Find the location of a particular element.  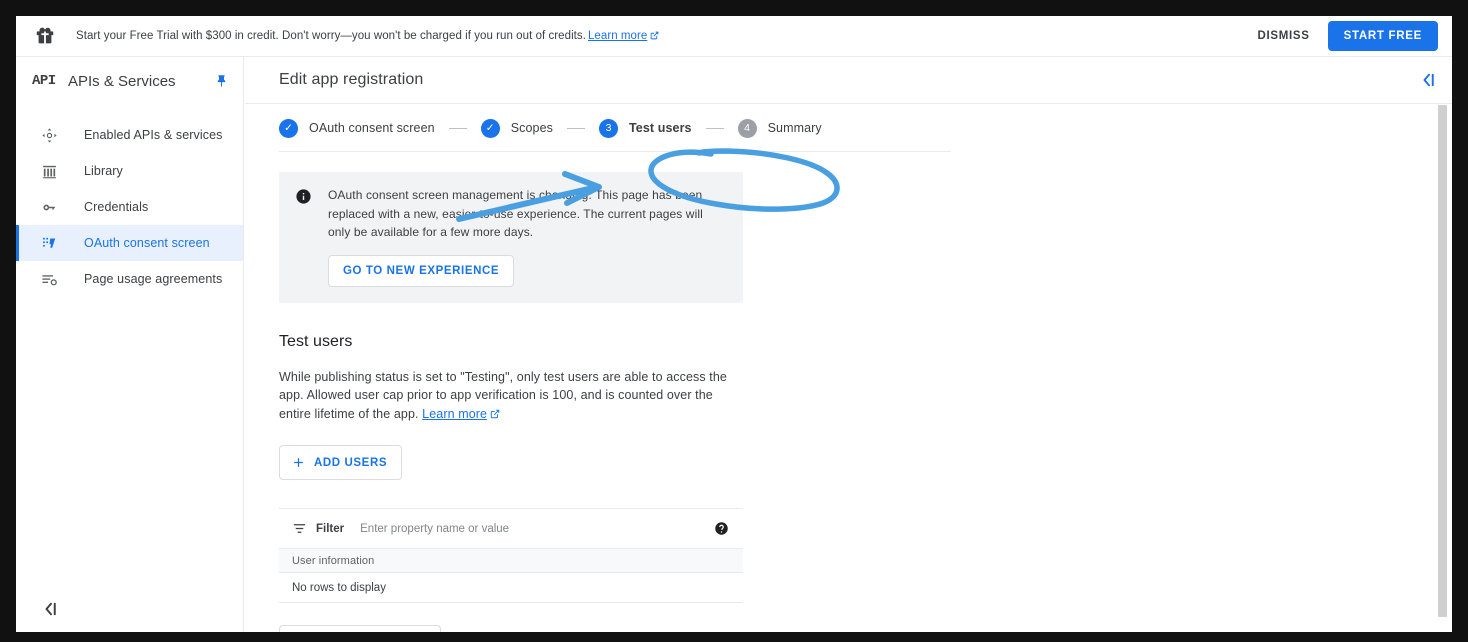

footer-actions: SAVE AND CONTINUE CANCEL is located at coordinates (865, 628).